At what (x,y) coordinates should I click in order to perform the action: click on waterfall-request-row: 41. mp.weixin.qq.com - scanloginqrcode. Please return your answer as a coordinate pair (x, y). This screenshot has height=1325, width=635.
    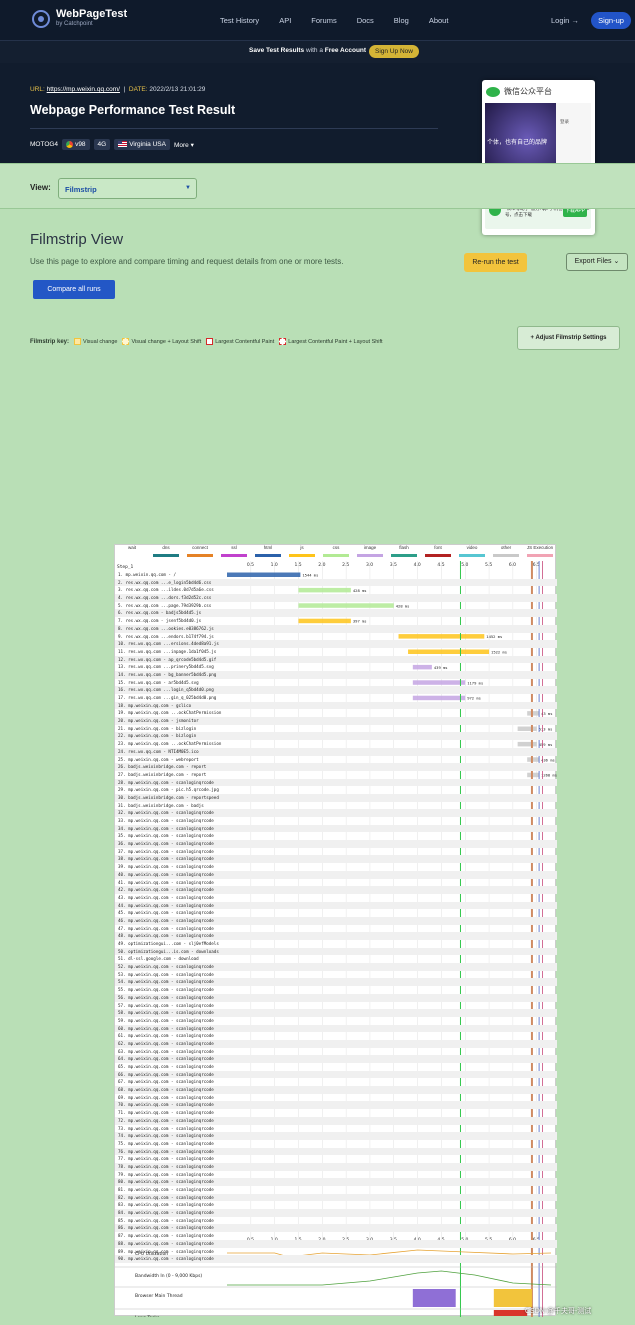
    Looking at the image, I should click on (171, 883).